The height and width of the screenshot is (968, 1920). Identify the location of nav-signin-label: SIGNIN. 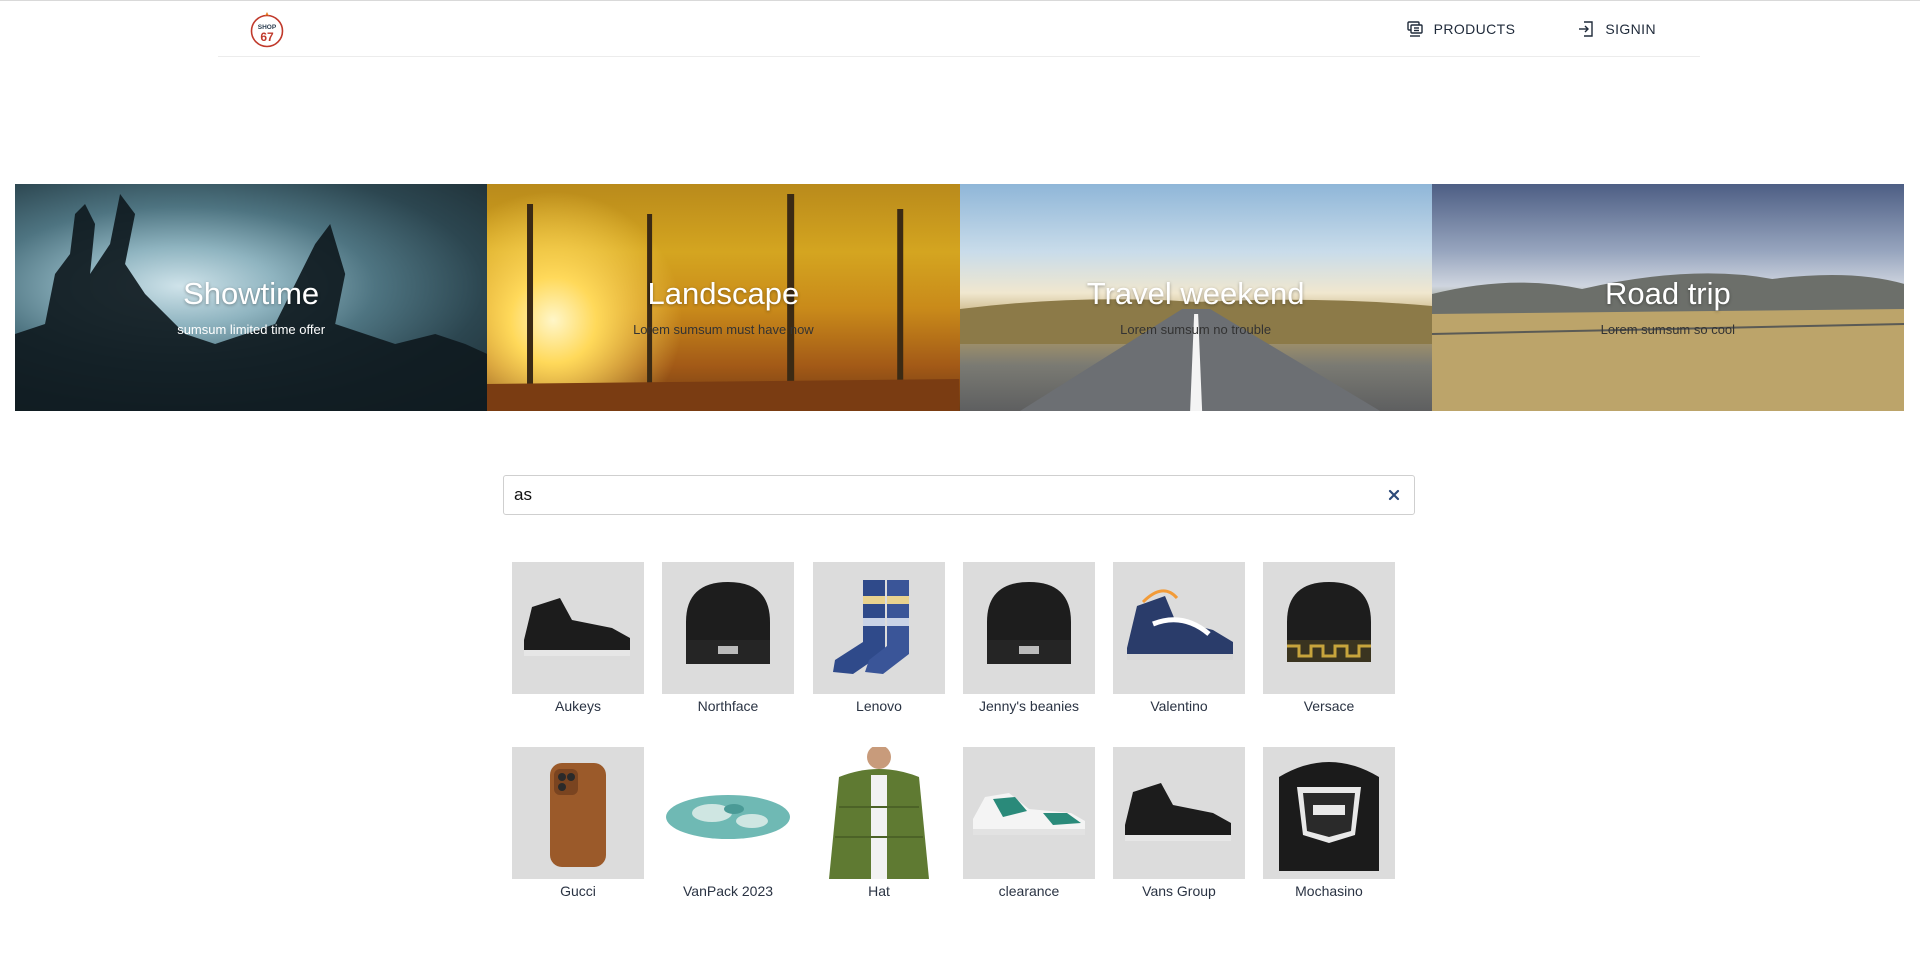
(1630, 29).